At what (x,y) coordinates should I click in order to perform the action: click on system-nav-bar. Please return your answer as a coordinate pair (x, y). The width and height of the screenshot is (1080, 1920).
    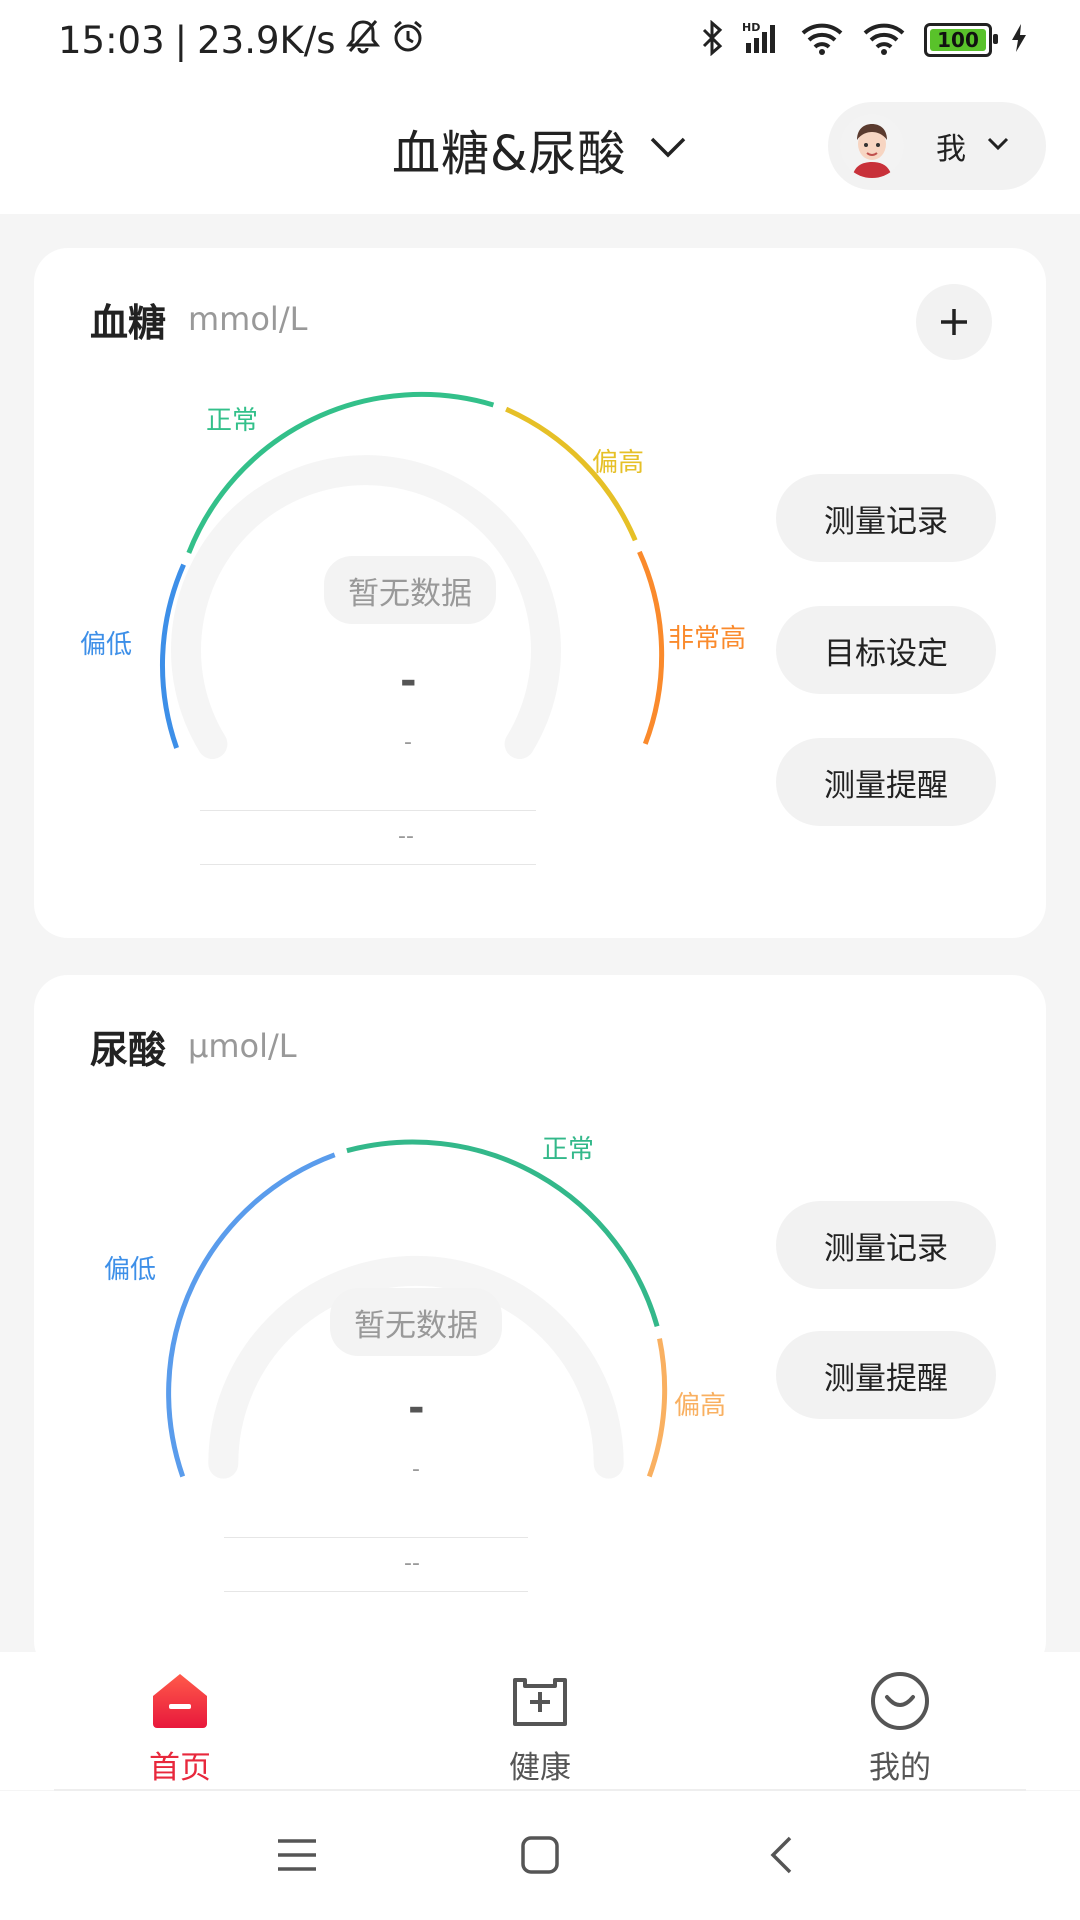
    Looking at the image, I should click on (540, 1855).